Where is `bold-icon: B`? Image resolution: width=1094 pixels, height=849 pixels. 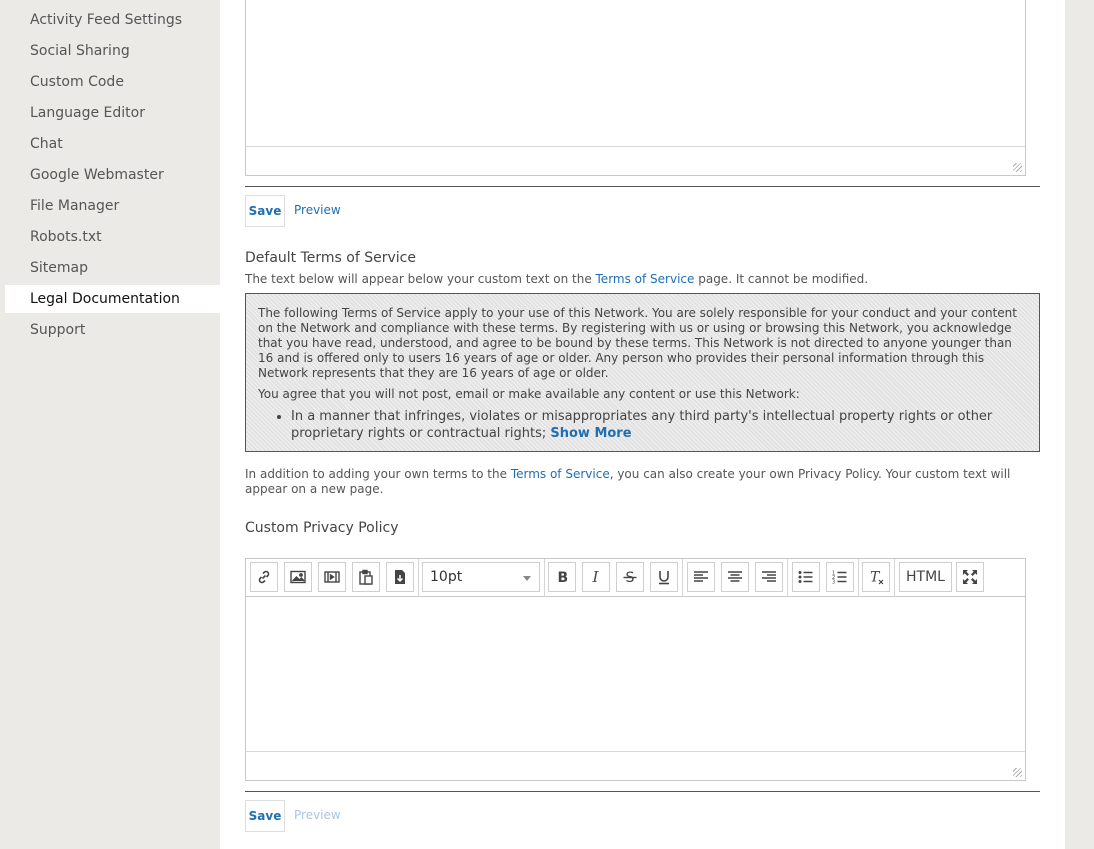 bold-icon: B is located at coordinates (562, 577).